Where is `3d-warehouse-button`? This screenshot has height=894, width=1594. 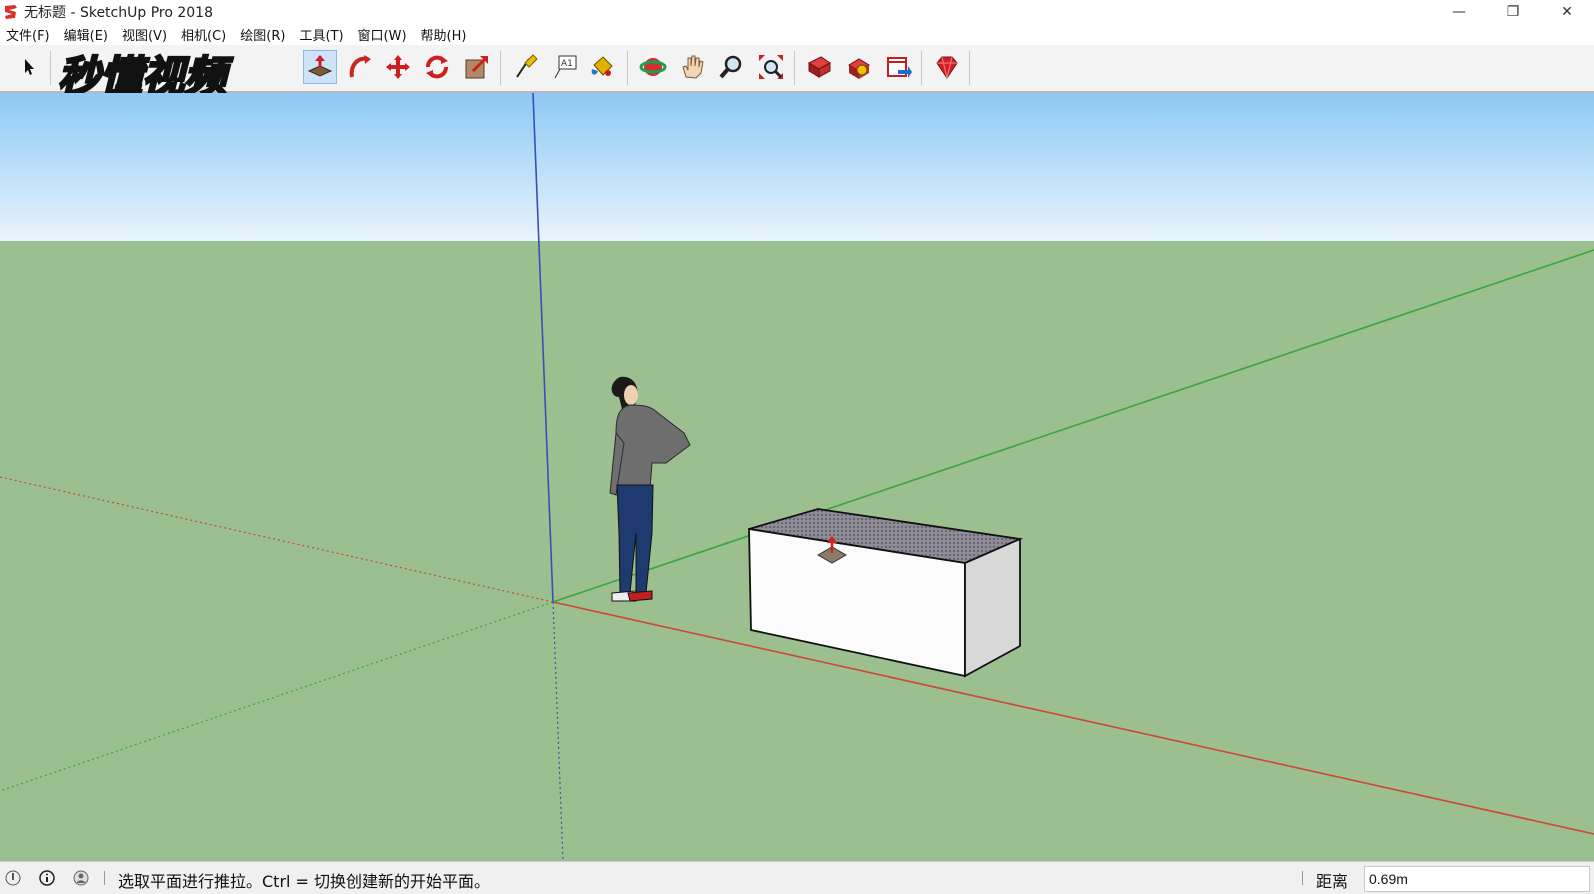 3d-warehouse-button is located at coordinates (819, 67).